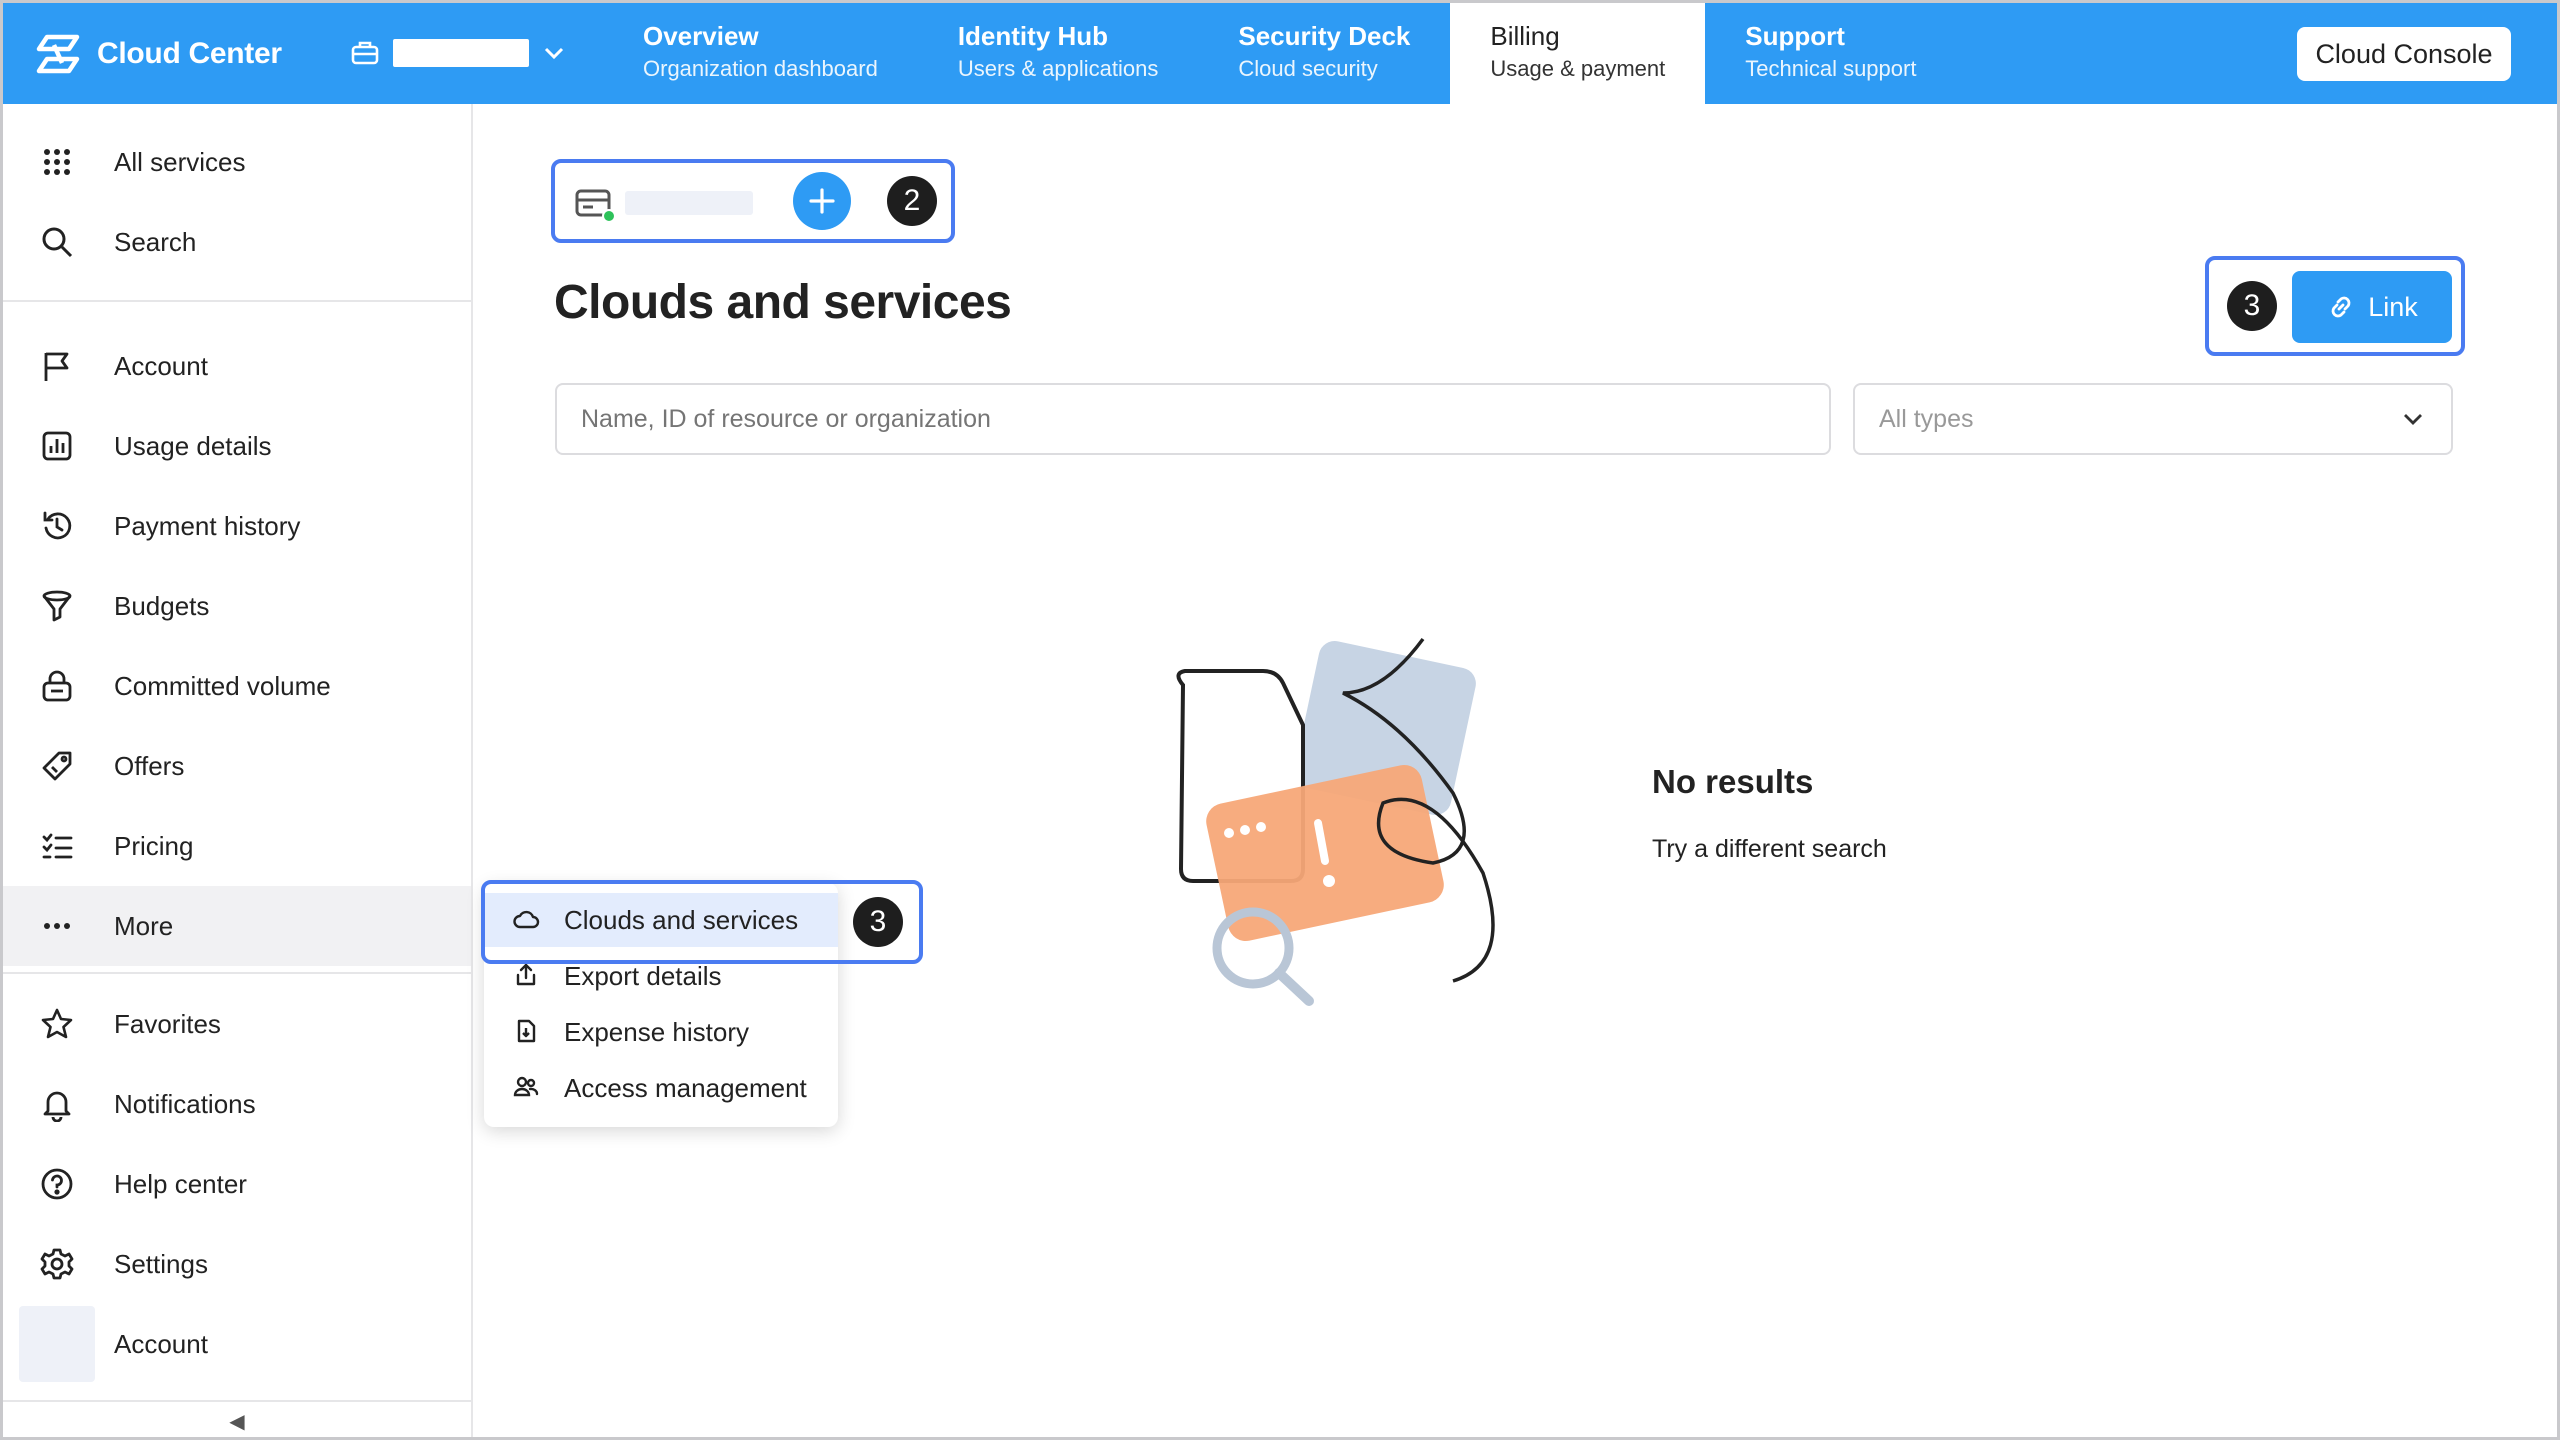 The width and height of the screenshot is (2560, 1440). I want to click on sidebar-item-label: Search, so click(155, 241).